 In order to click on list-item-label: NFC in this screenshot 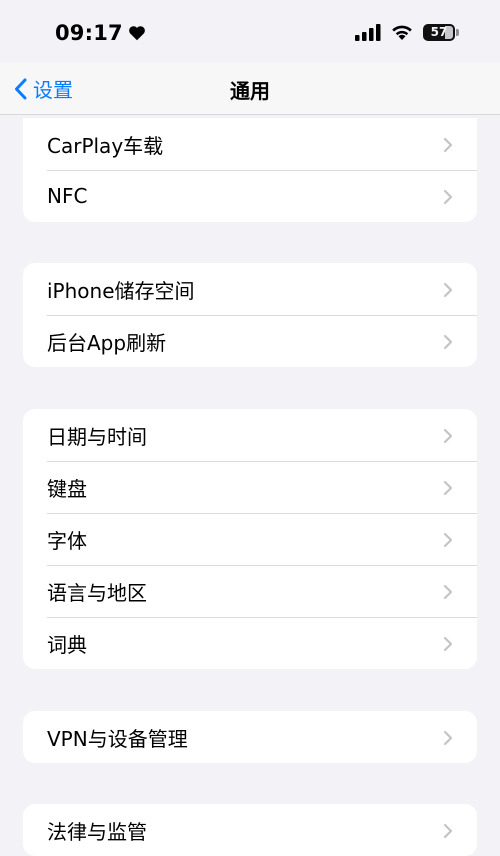, I will do `click(67, 196)`.